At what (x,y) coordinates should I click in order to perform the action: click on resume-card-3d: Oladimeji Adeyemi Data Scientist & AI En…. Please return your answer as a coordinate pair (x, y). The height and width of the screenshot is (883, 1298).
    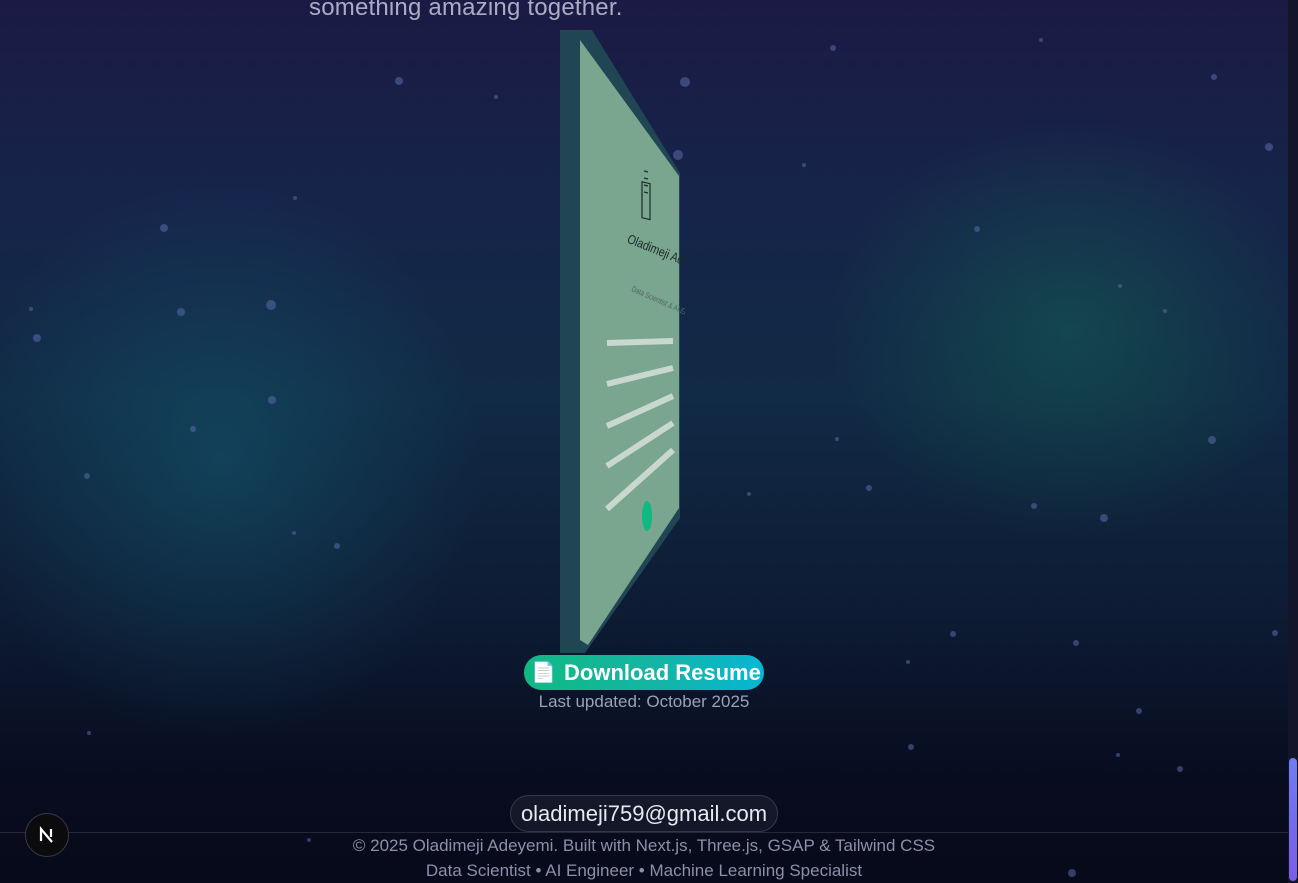
    Looking at the image, I should click on (620, 342).